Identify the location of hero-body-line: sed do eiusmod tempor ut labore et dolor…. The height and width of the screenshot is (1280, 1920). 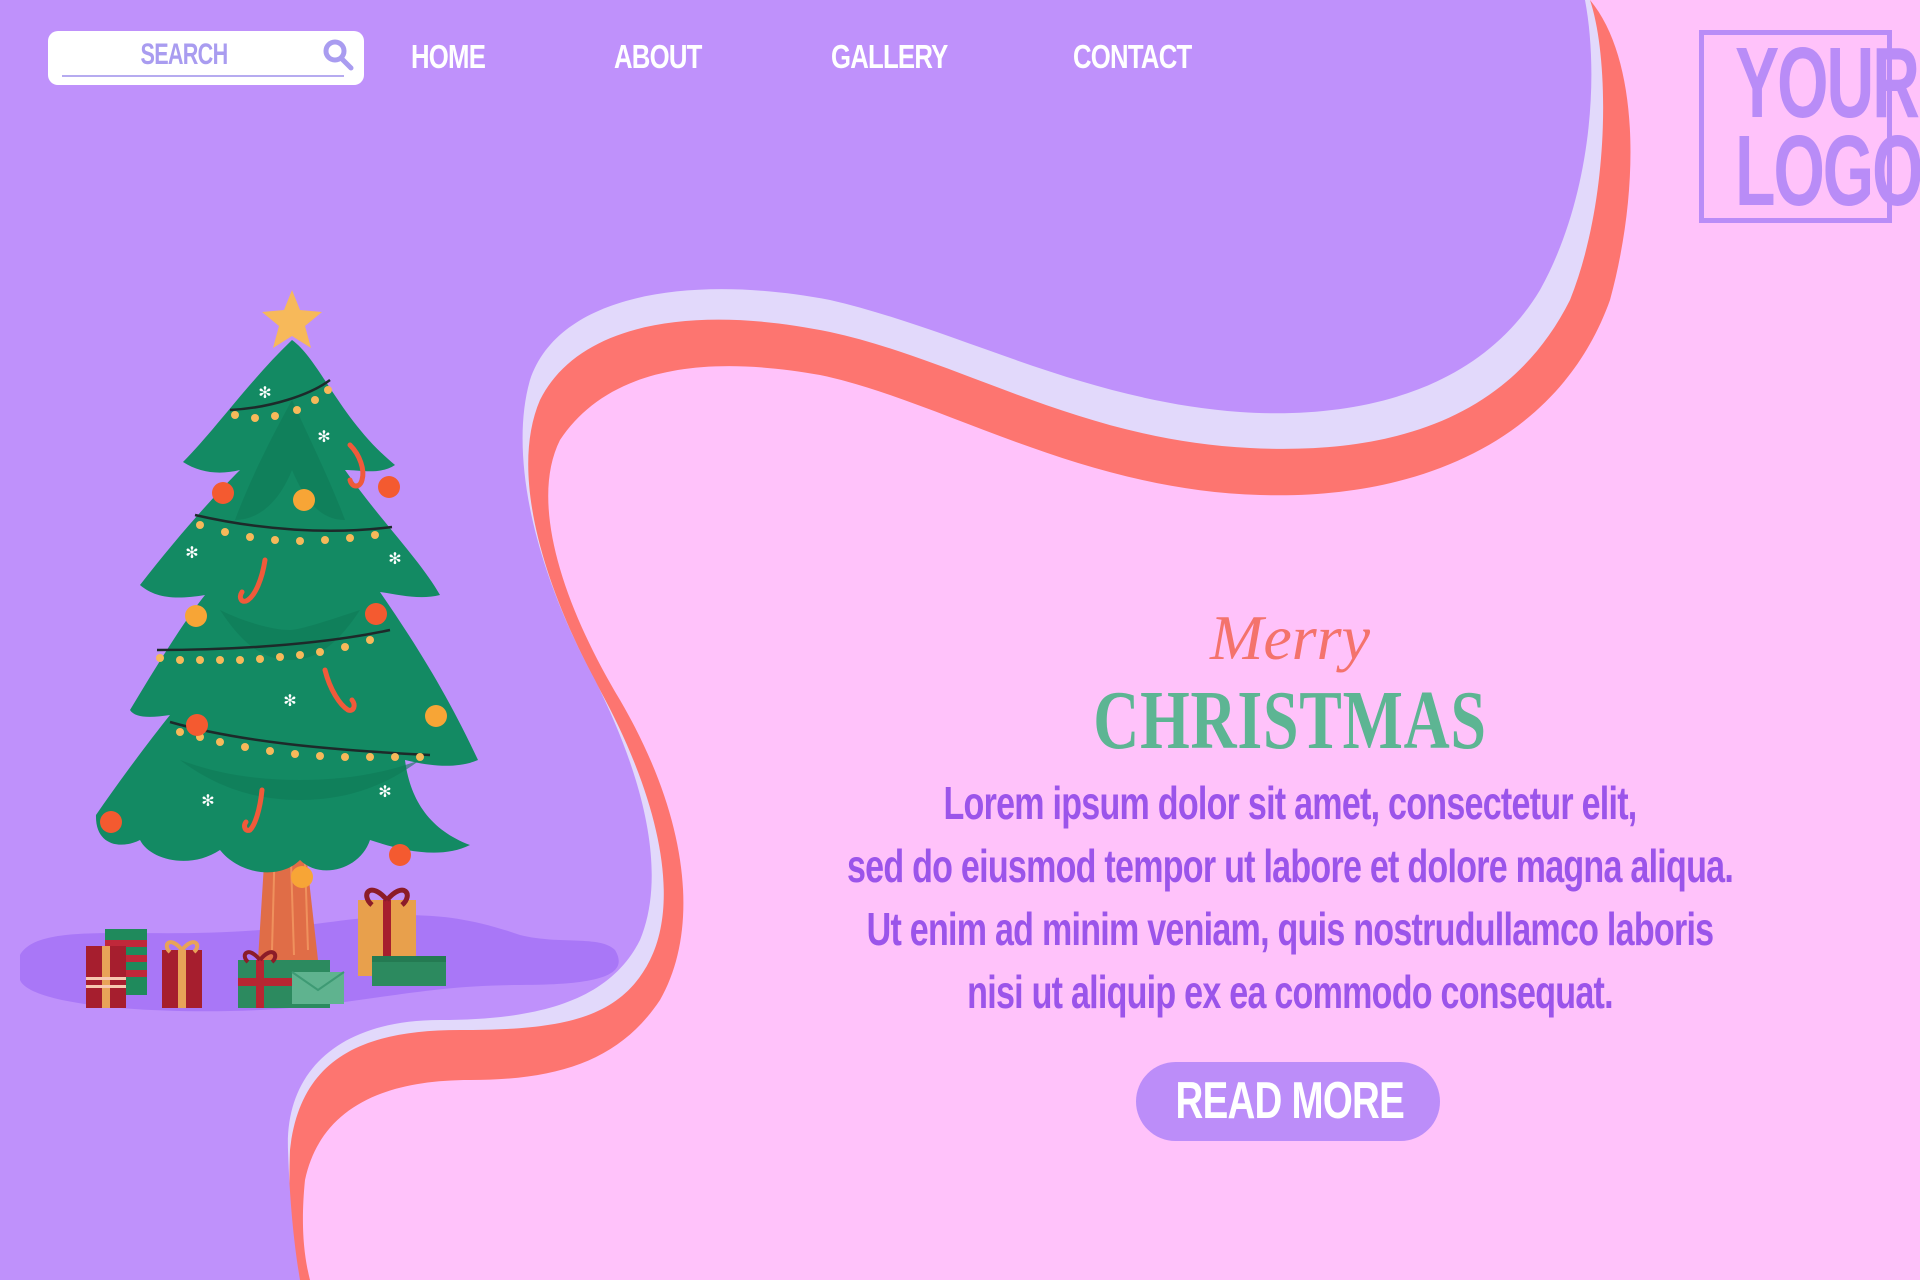
(1290, 866).